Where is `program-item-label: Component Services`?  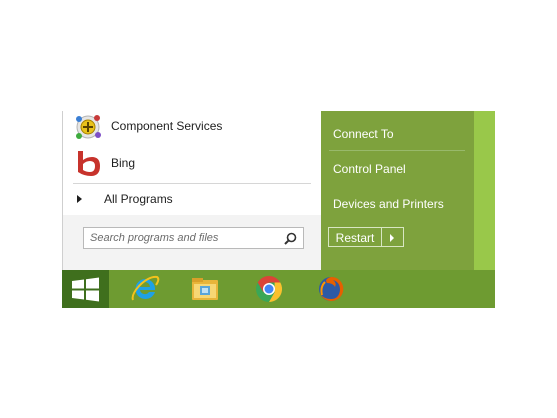
program-item-label: Component Services is located at coordinates (167, 126).